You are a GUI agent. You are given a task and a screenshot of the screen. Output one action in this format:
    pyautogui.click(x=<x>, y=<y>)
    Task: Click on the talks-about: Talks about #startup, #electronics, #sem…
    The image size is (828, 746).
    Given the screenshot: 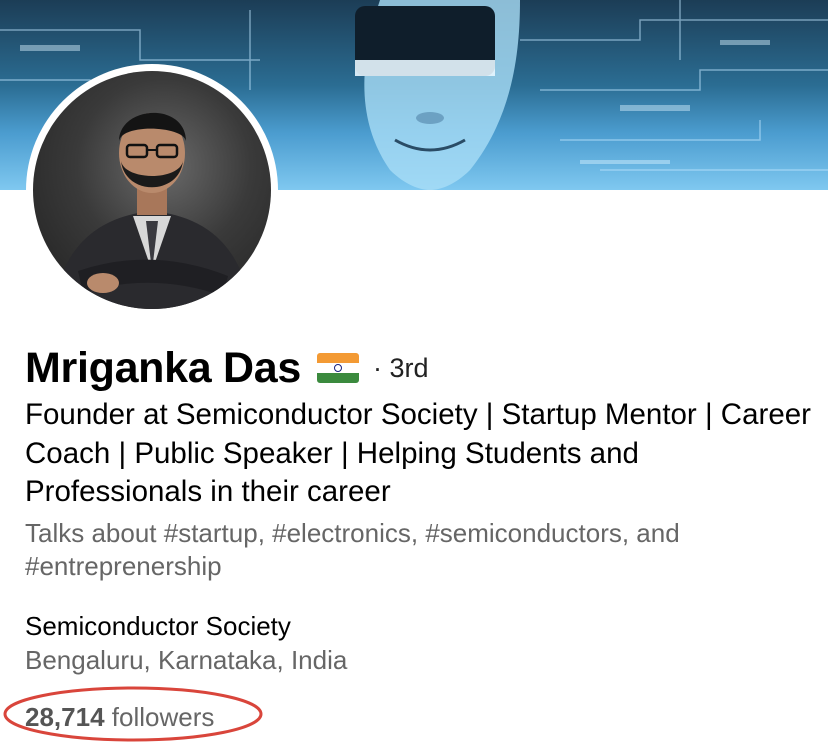 What is the action you would take?
    pyautogui.click(x=420, y=550)
    